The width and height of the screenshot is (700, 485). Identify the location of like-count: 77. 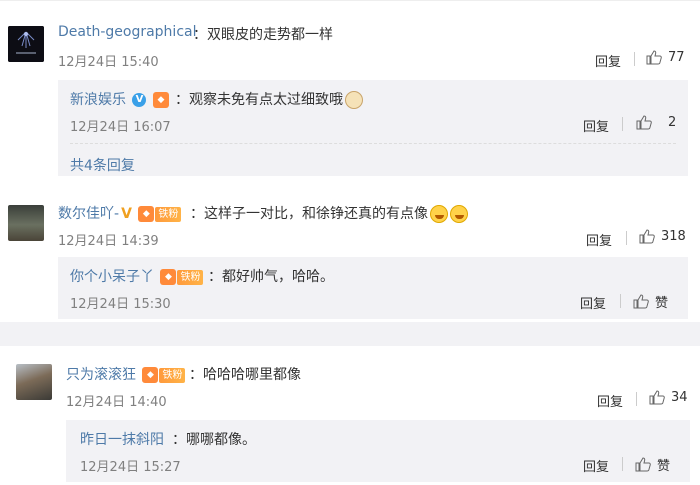
(676, 57).